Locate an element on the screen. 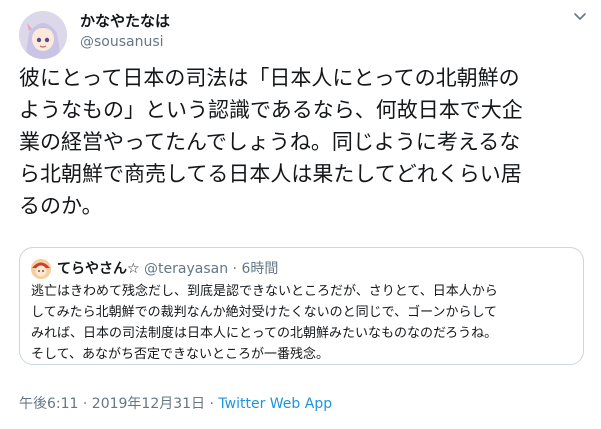  tweet-timestamp: 午後6:11 · 2019年12月31日 · is located at coordinates (118, 404).